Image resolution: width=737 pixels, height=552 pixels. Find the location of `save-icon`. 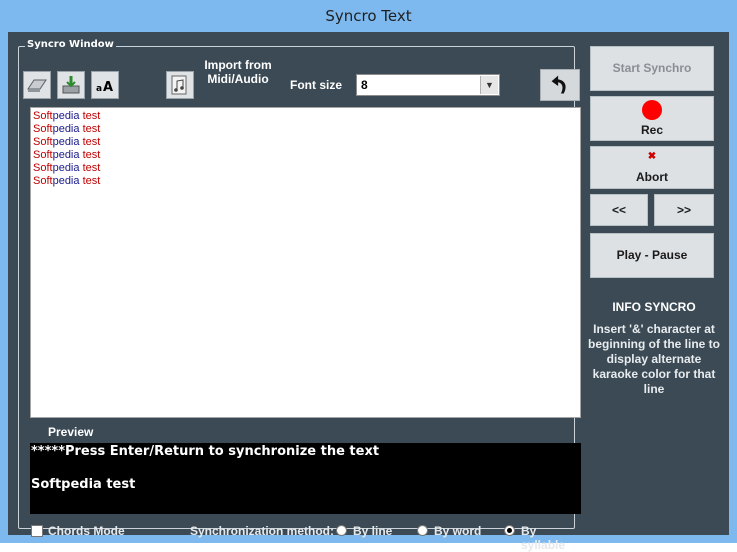

save-icon is located at coordinates (71, 85).